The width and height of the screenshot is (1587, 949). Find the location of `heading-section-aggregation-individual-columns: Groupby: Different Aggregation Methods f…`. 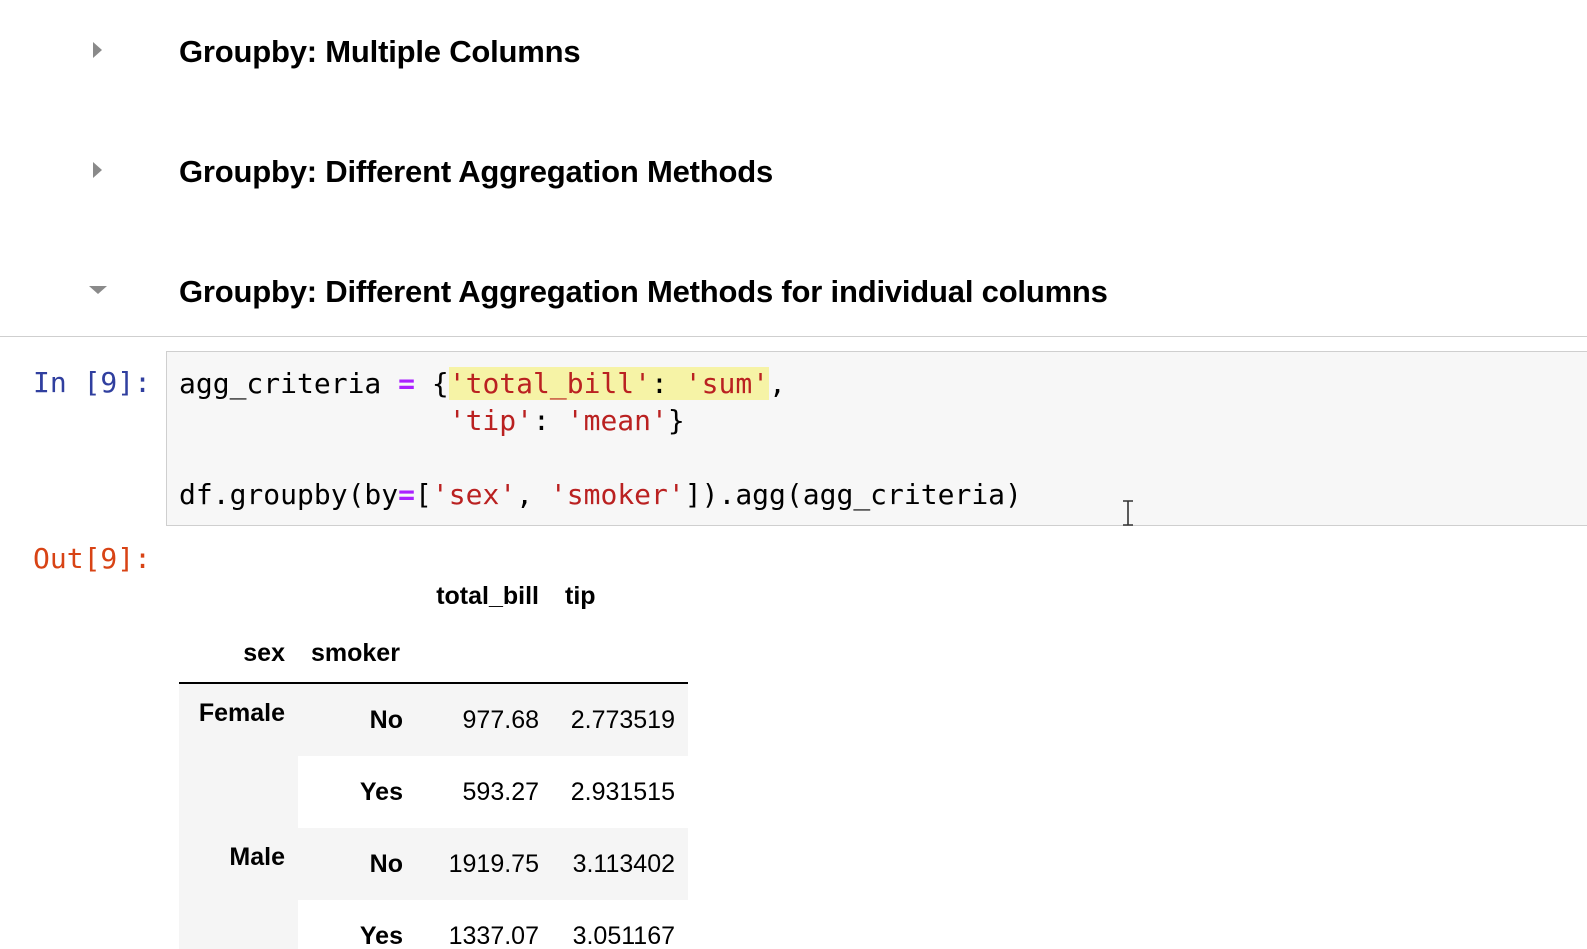

heading-section-aggregation-individual-columns: Groupby: Different Aggregation Methods f… is located at coordinates (793, 292).